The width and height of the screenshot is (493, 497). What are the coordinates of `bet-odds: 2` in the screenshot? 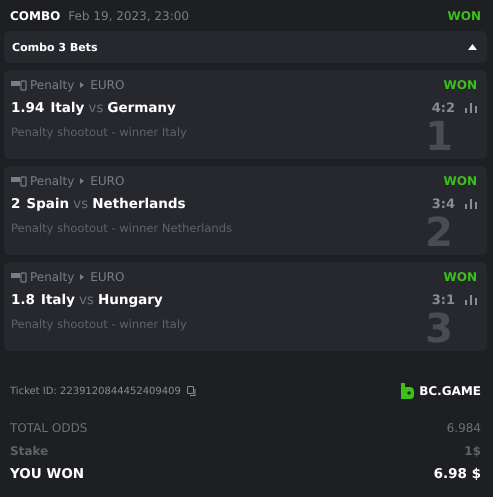 It's located at (15, 204).